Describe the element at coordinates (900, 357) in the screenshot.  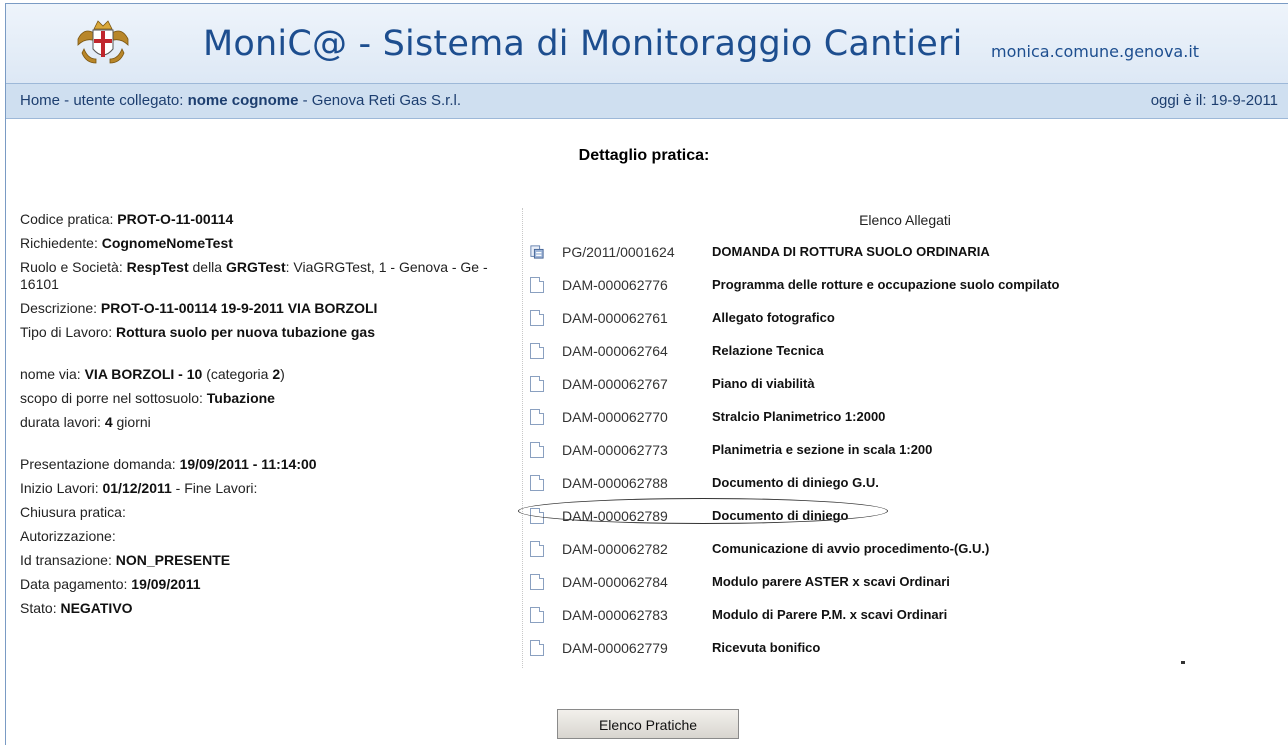
I see `list-item: DAM-000062764 Relazione Tecnica` at that location.